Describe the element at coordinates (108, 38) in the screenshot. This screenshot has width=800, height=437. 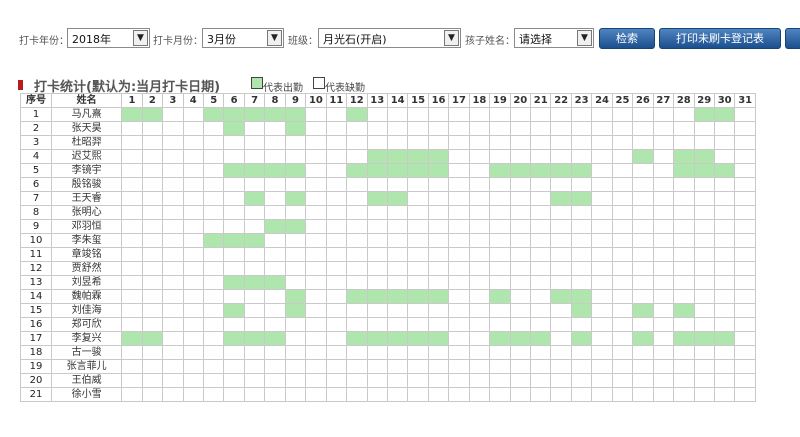
I see `year-select: 2018年 ▼` at that location.